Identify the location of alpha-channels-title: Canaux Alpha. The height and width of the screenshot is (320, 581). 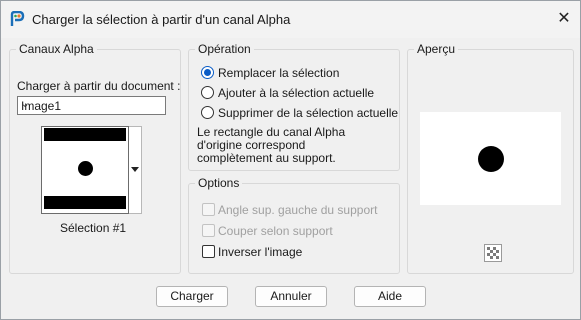
(56, 49).